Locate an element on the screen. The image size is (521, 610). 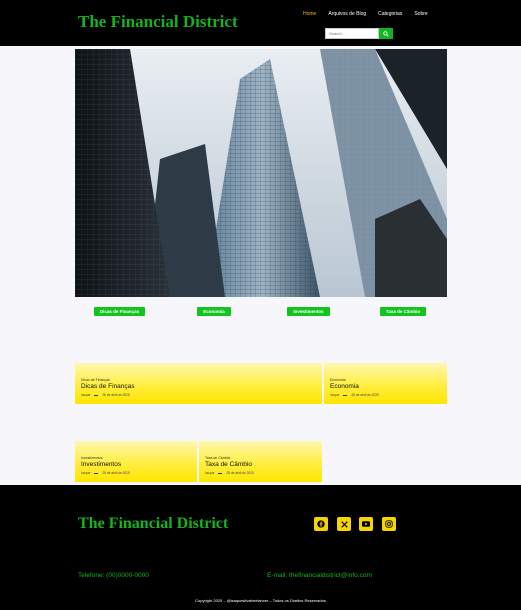
x-link is located at coordinates (344, 524).